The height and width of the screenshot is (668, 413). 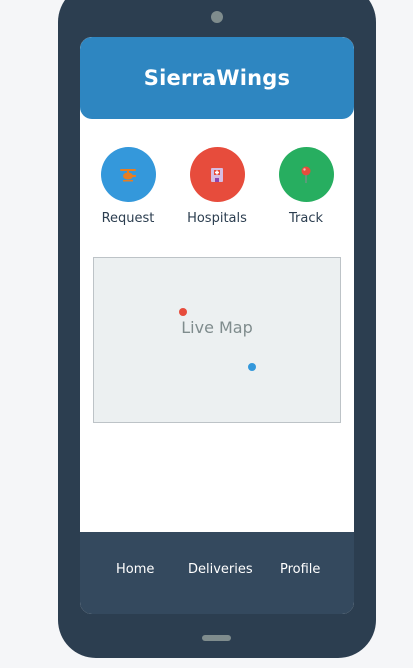 I want to click on helicopter-icon, so click(x=128, y=174).